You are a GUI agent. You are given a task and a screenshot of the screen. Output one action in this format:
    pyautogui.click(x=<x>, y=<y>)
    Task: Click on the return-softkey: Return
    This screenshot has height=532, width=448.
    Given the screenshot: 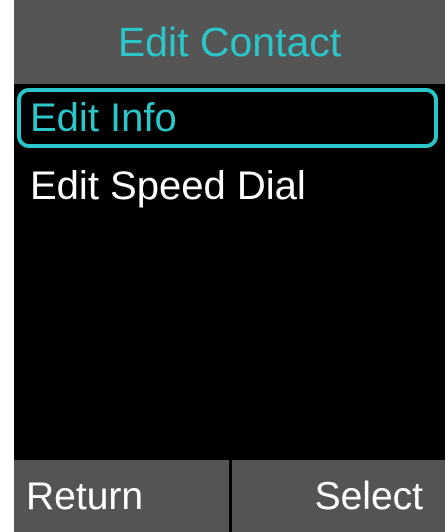 What is the action you would take?
    pyautogui.click(x=121, y=496)
    